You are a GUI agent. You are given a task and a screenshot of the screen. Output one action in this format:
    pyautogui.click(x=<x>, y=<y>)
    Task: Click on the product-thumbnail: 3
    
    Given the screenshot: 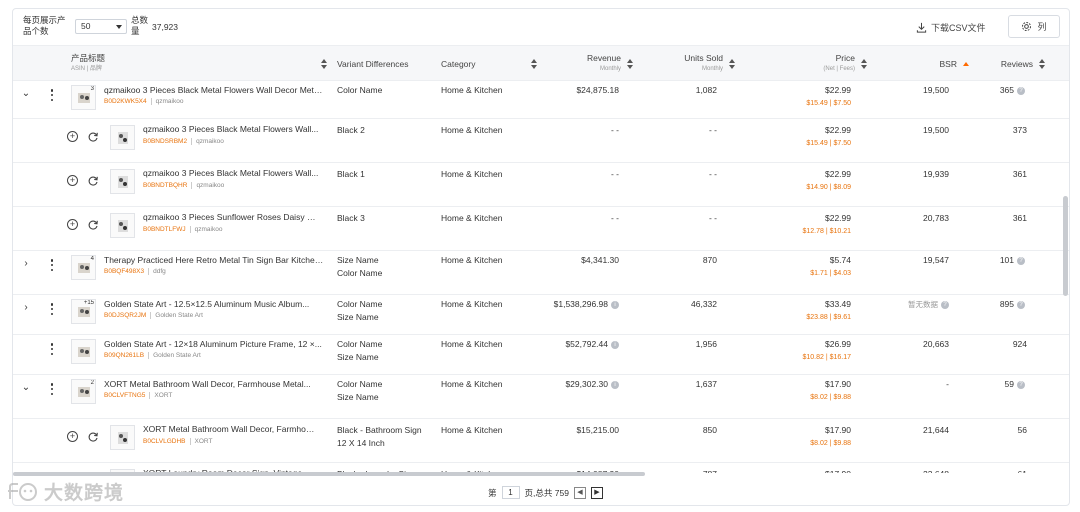 What is the action you would take?
    pyautogui.click(x=83, y=97)
    